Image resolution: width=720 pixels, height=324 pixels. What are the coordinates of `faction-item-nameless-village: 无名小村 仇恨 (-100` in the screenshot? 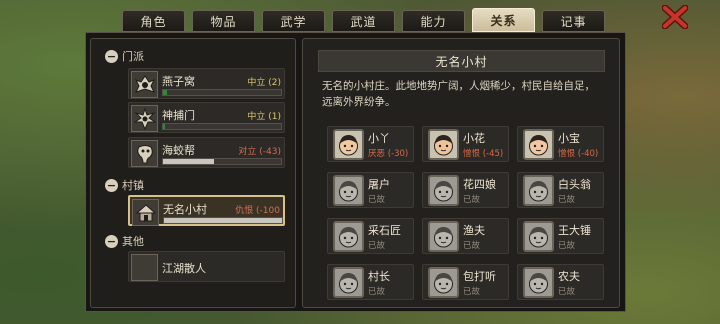 It's located at (206, 210).